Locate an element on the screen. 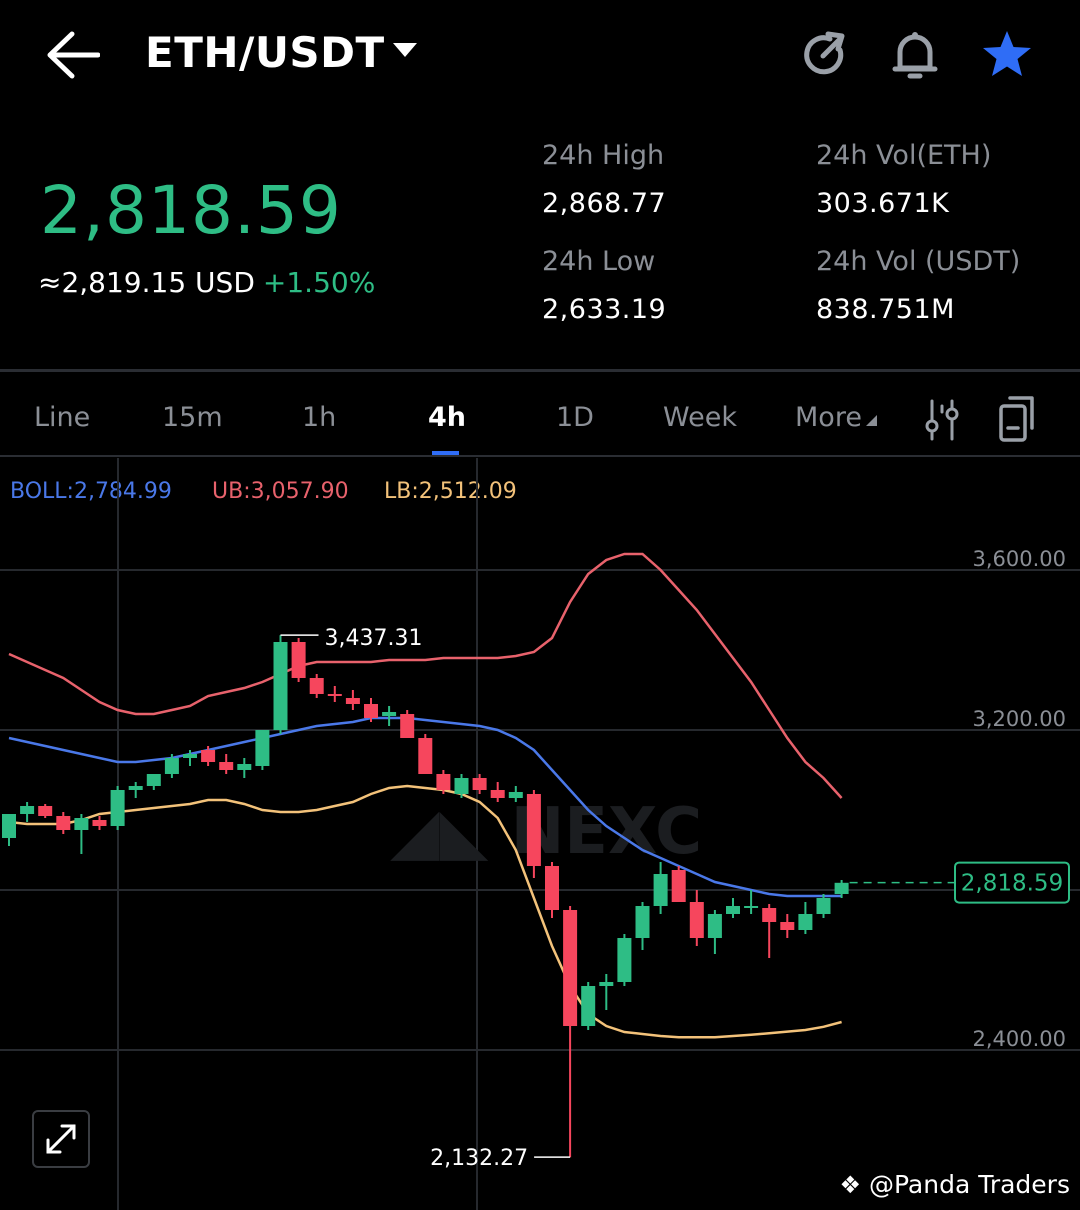  tabs-divider is located at coordinates (540, 456).